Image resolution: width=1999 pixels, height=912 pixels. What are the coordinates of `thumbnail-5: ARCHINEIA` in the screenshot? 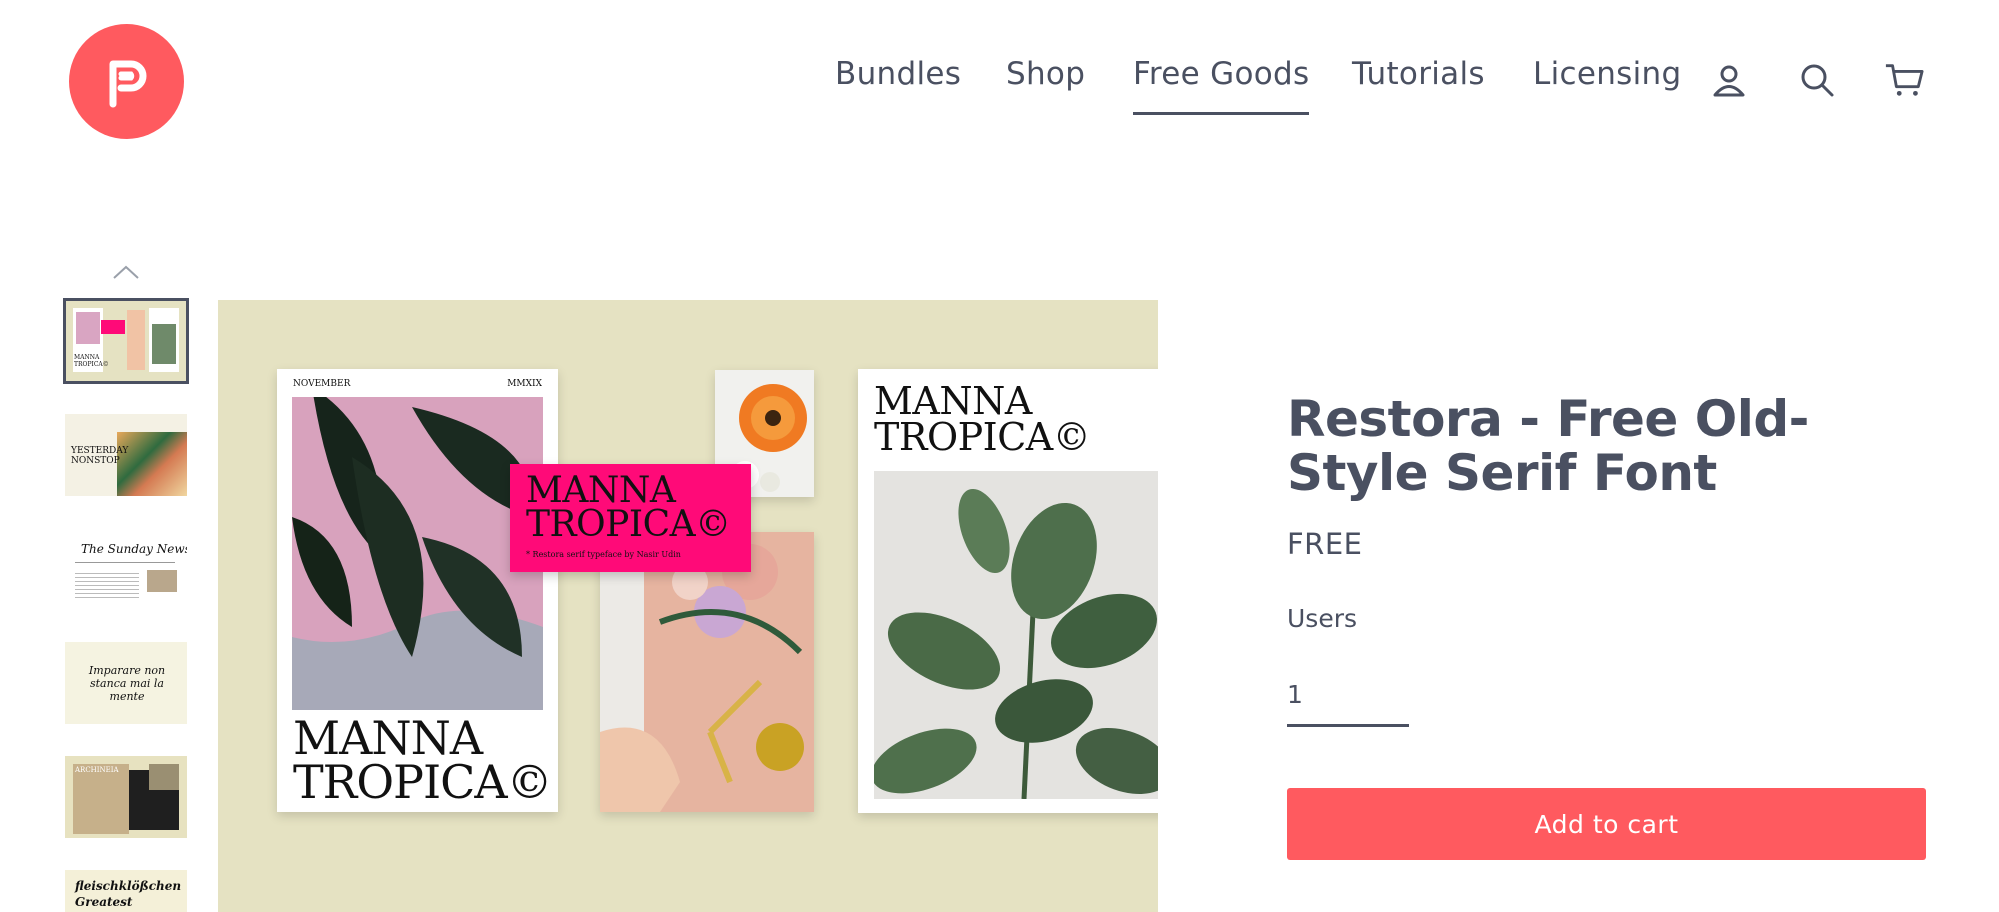 It's located at (126, 797).